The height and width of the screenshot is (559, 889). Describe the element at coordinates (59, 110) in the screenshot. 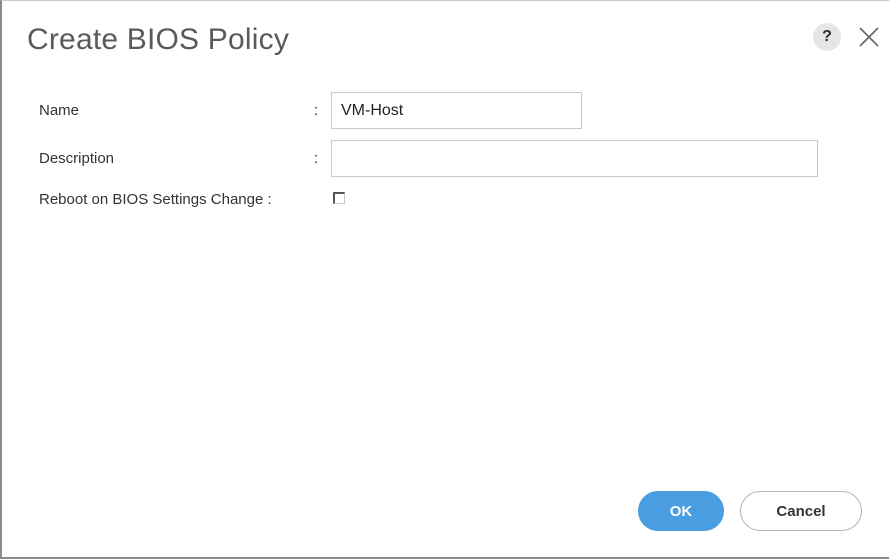

I see `name-label: Name` at that location.